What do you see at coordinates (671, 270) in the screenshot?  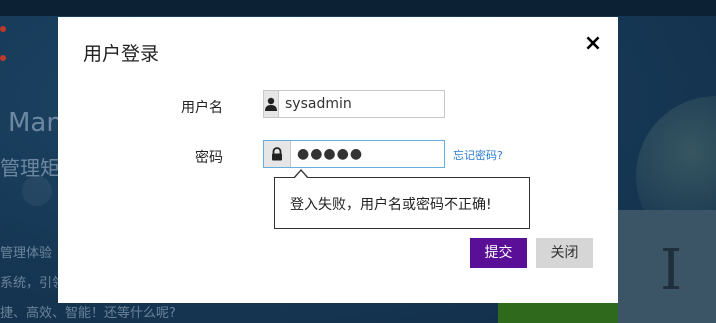 I see `background-glyph: I` at bounding box center [671, 270].